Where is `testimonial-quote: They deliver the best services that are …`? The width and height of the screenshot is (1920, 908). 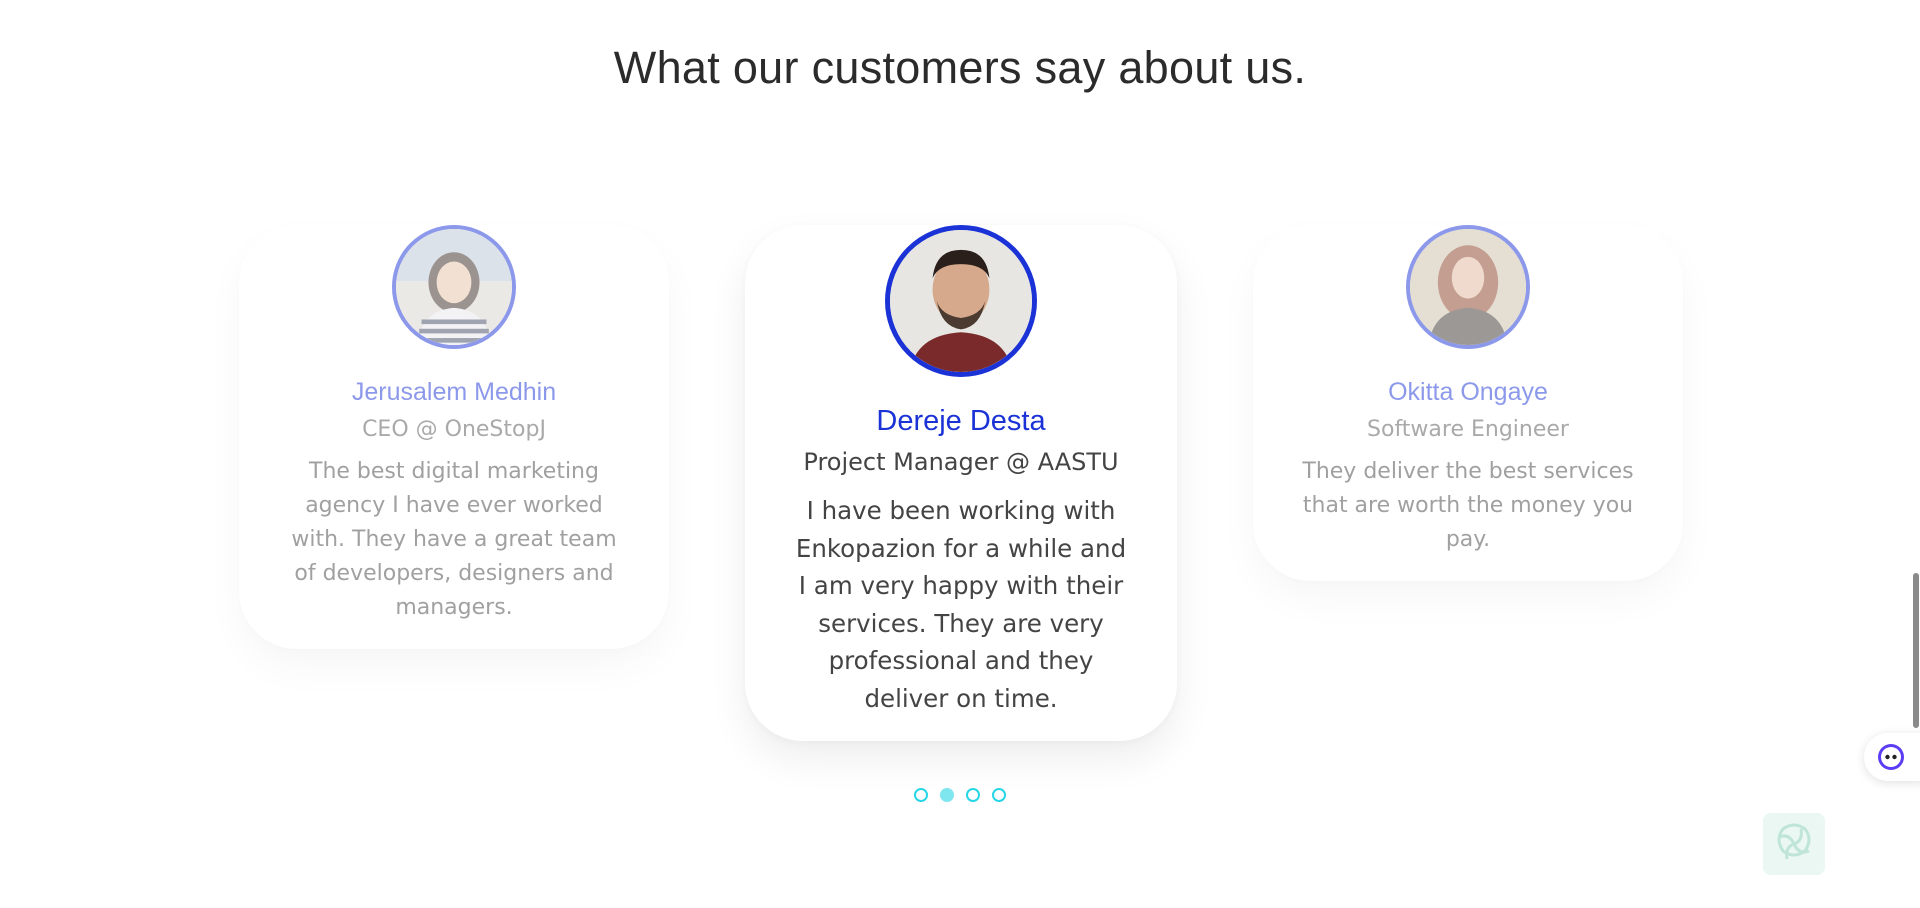
testimonial-quote: They deliver the best services that are … is located at coordinates (1468, 505).